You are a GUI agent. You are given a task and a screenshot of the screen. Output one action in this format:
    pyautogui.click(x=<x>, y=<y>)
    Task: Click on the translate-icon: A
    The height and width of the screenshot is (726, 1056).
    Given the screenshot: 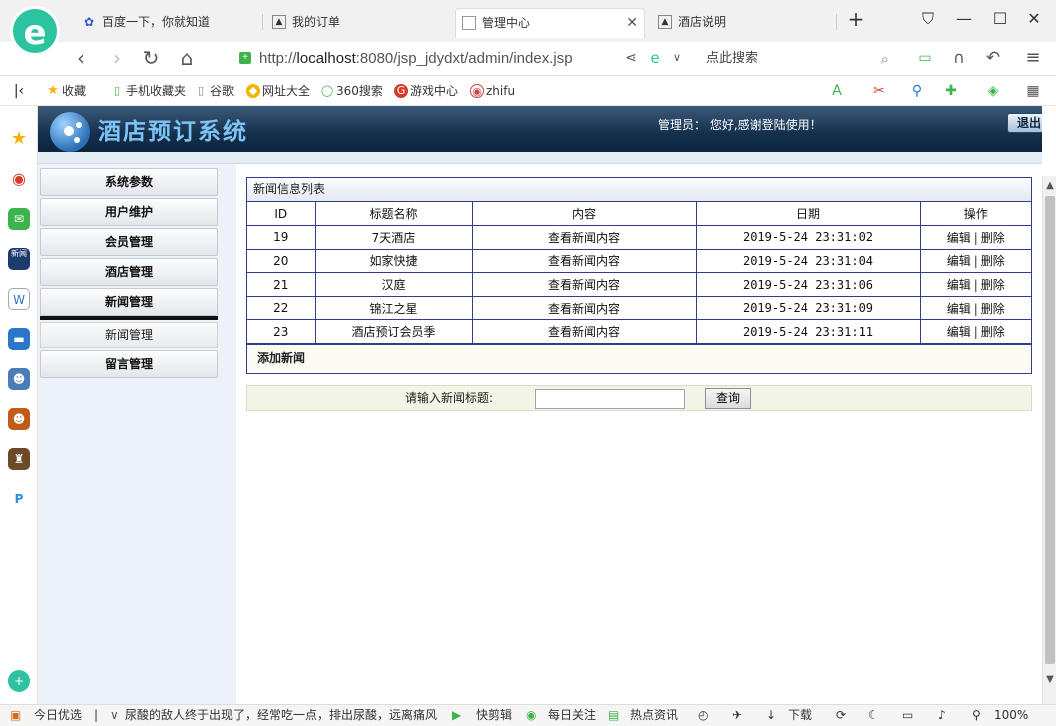 What is the action you would take?
    pyautogui.click(x=837, y=91)
    